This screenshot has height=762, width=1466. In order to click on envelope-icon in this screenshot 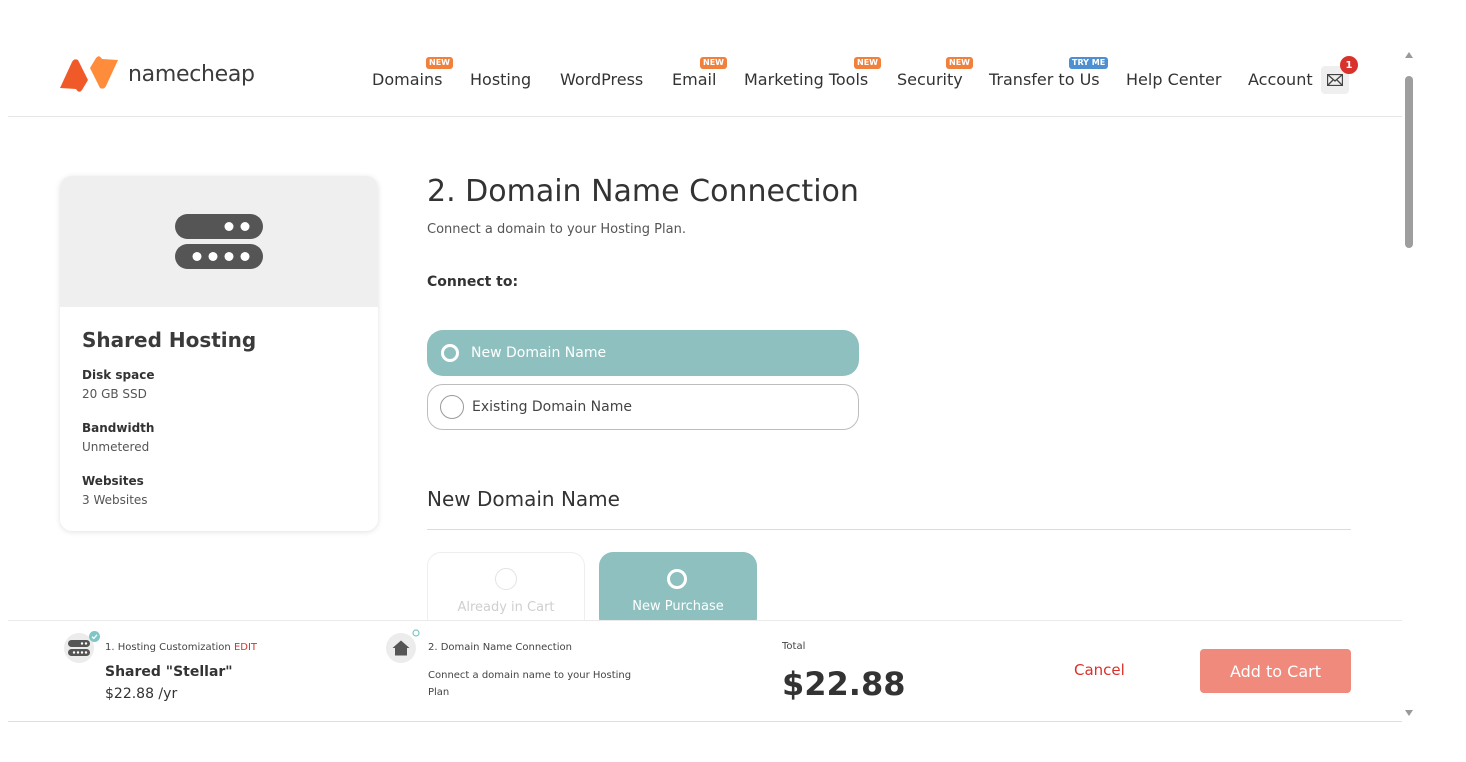, I will do `click(1335, 80)`.